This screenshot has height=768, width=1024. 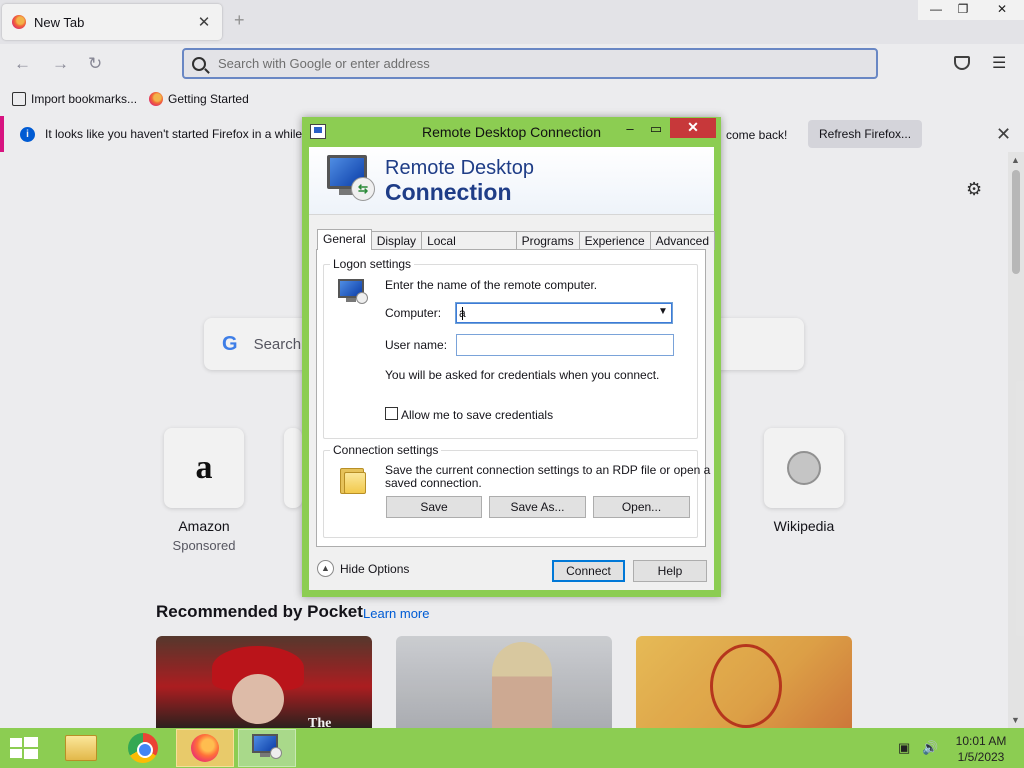 I want to click on import-icon, so click(x=19, y=99).